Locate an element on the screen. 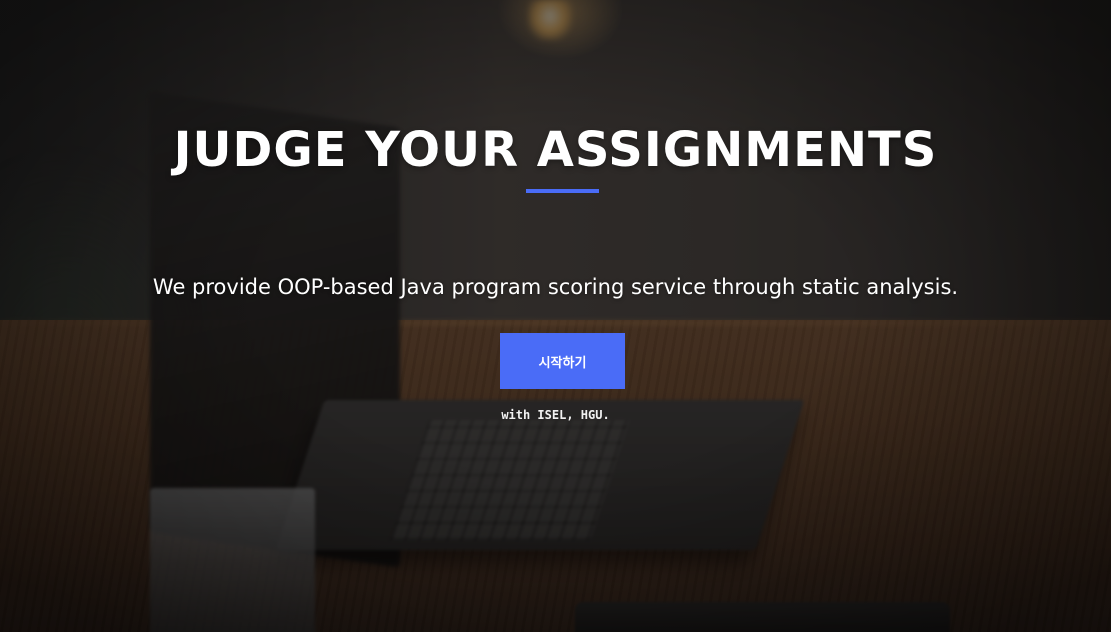  title-underline is located at coordinates (562, 191).